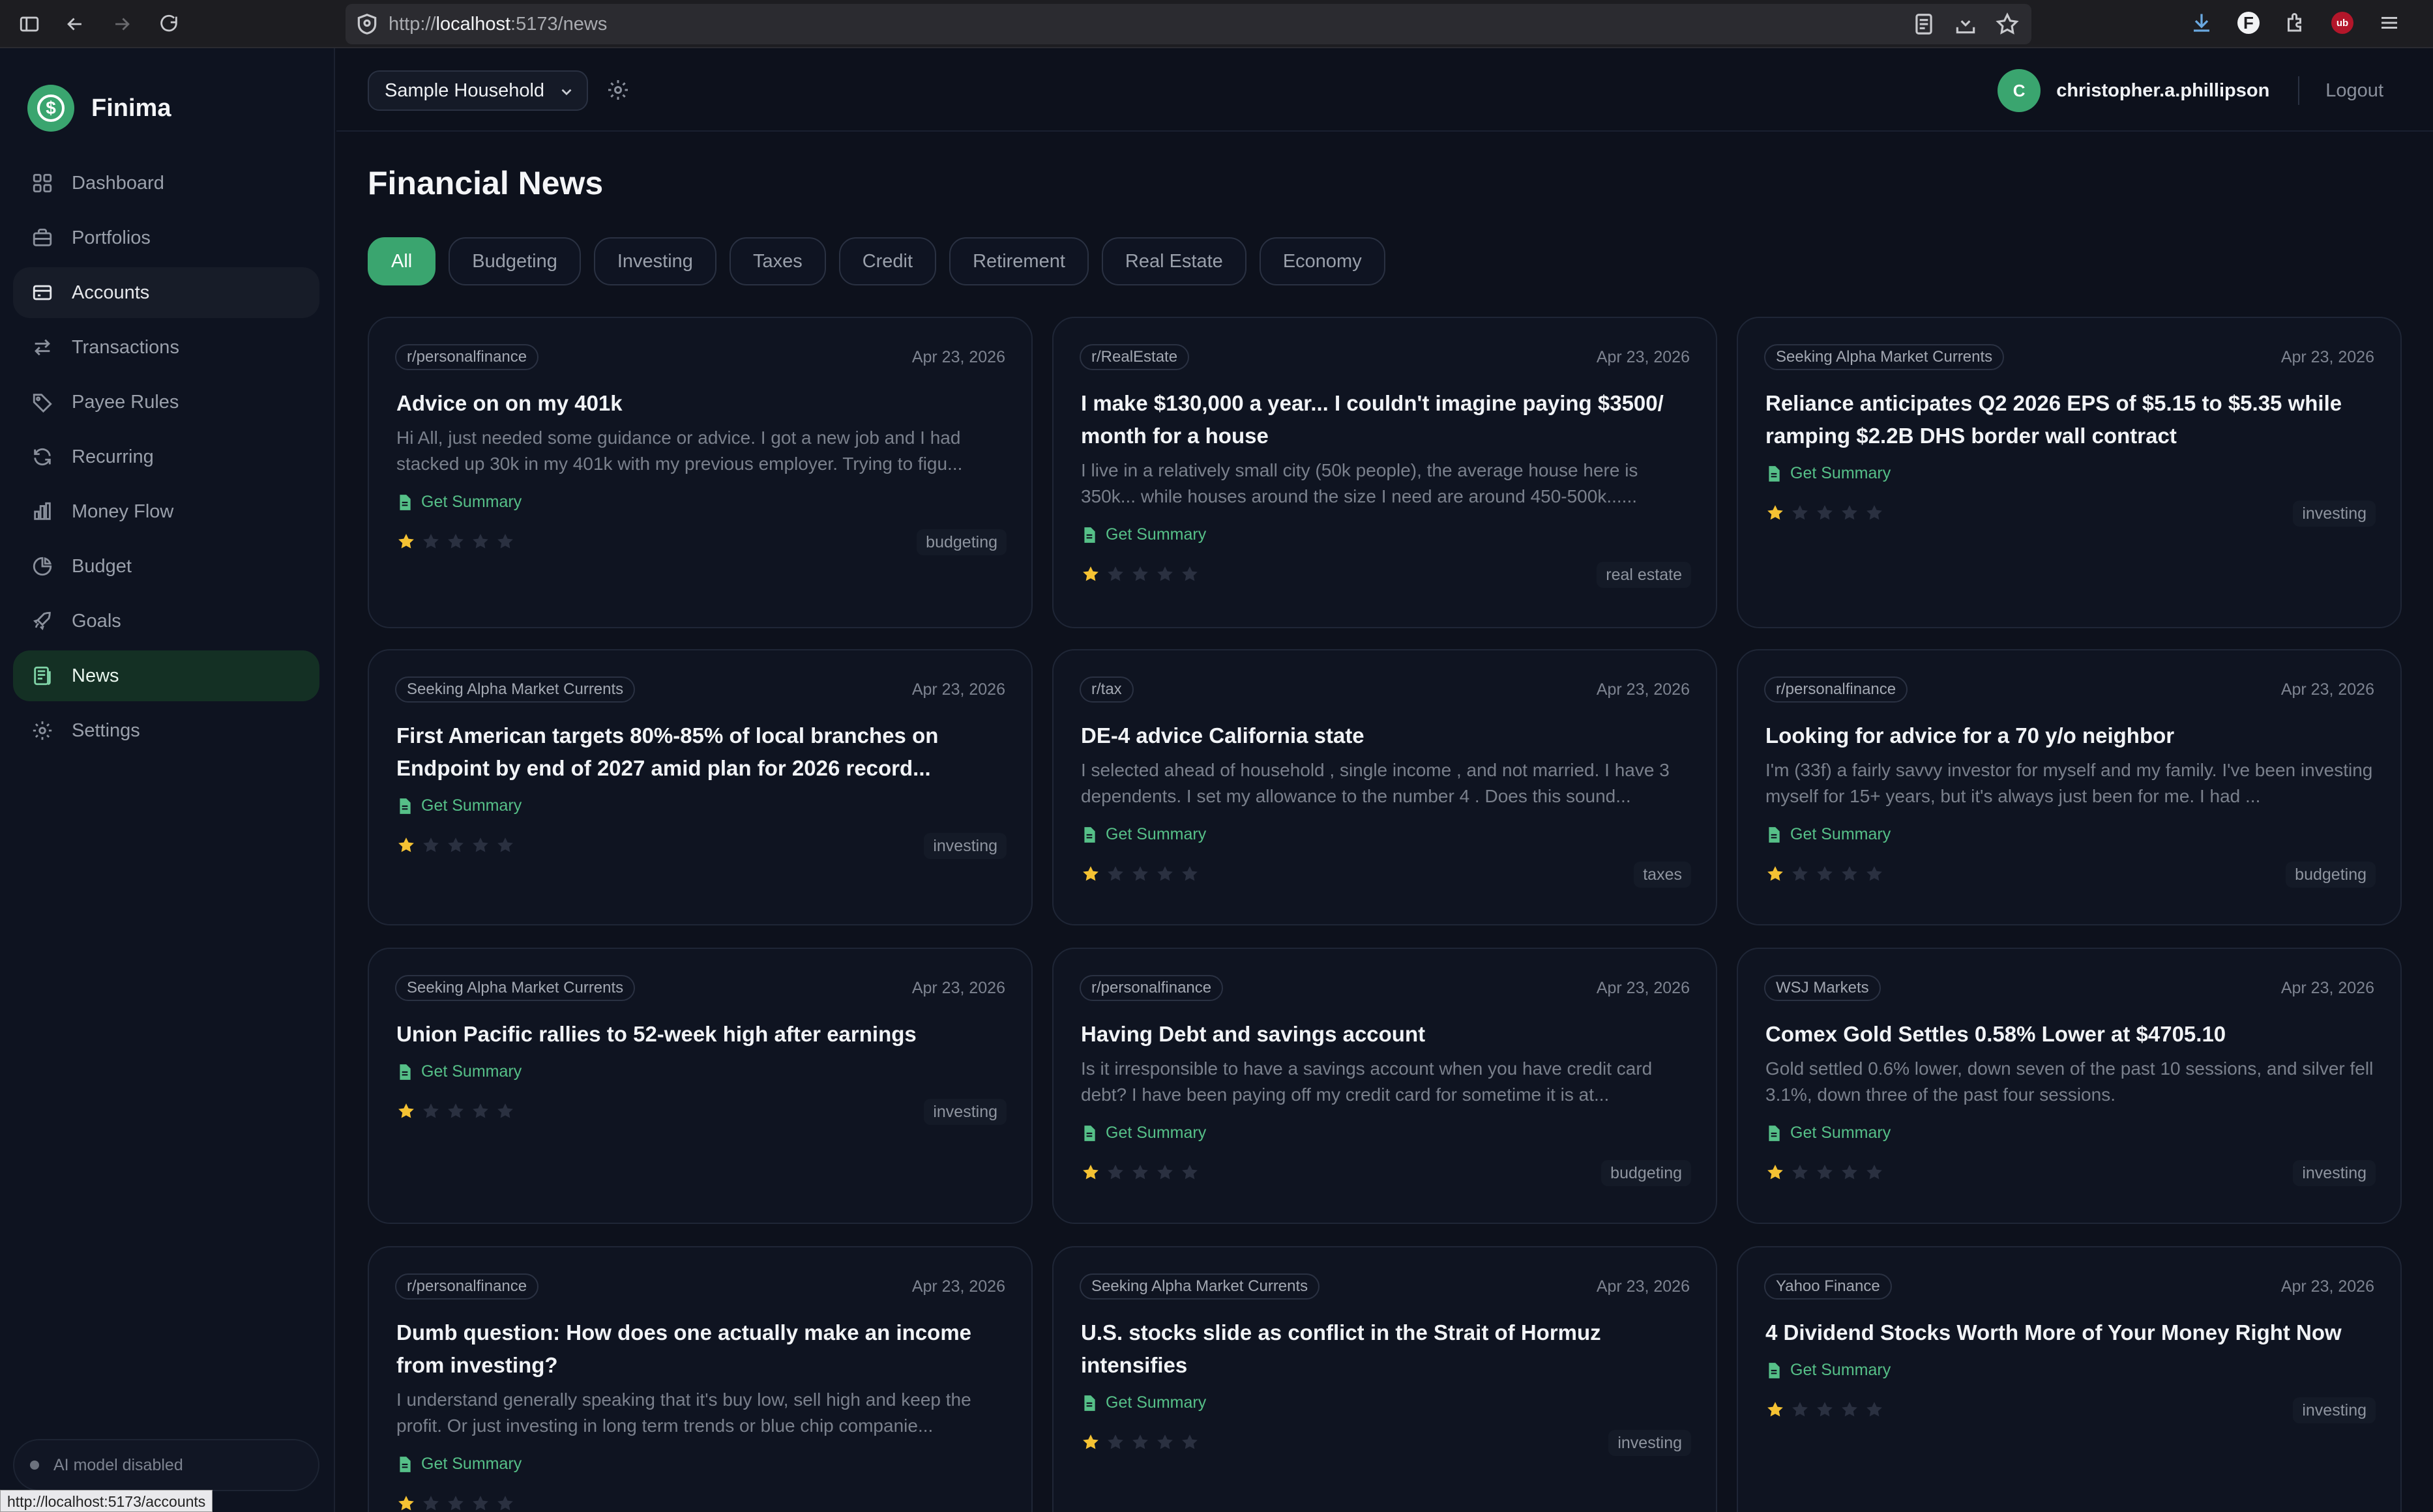  I want to click on url-text: http://localhost:5173/news, so click(498, 24).